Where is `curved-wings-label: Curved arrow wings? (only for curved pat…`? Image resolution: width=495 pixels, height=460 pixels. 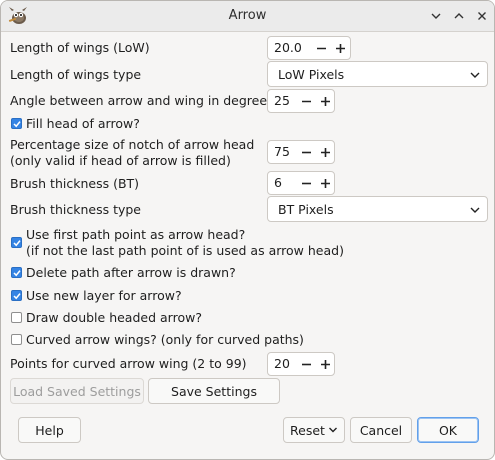 curved-wings-label: Curved arrow wings? (only for curved pat… is located at coordinates (165, 339).